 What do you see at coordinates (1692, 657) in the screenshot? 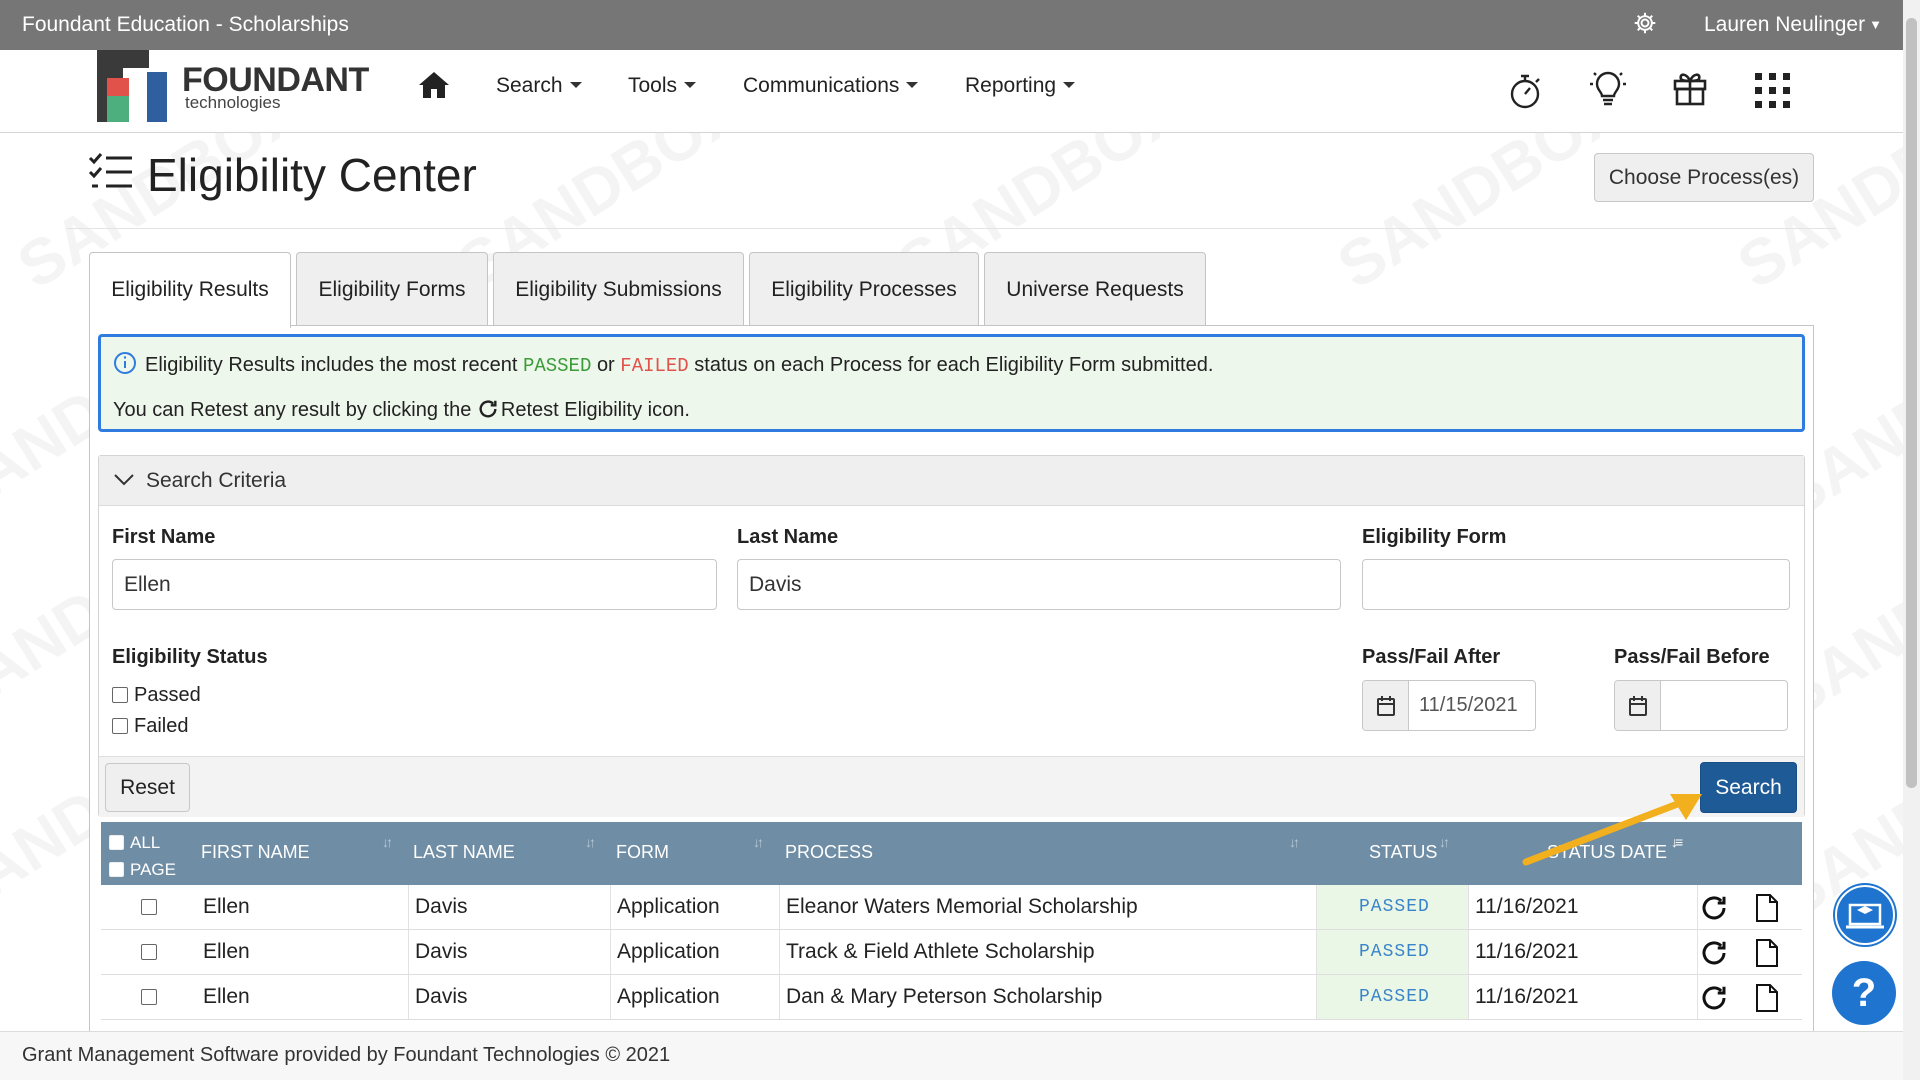
I see `pass-fail-before-label: Pass/Fail Before` at bounding box center [1692, 657].